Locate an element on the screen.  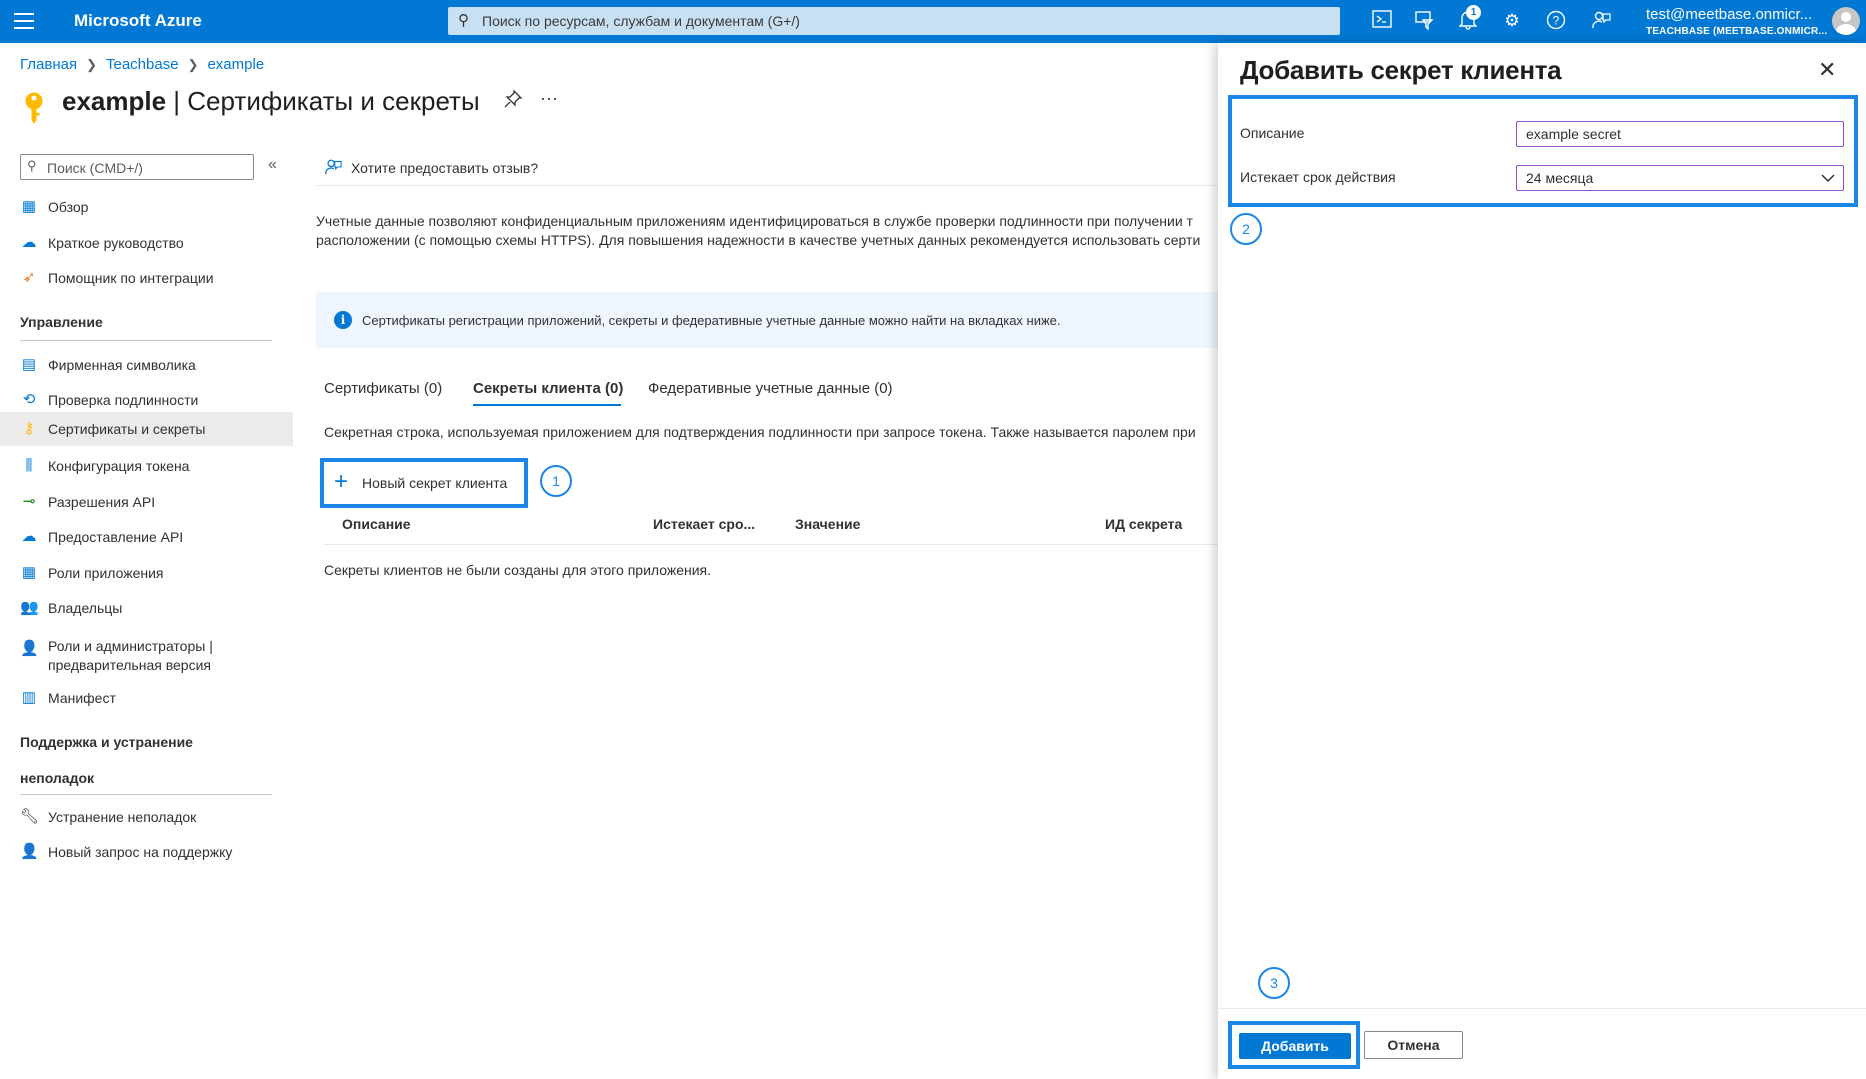
collapse-nav-icon: « is located at coordinates (272, 165).